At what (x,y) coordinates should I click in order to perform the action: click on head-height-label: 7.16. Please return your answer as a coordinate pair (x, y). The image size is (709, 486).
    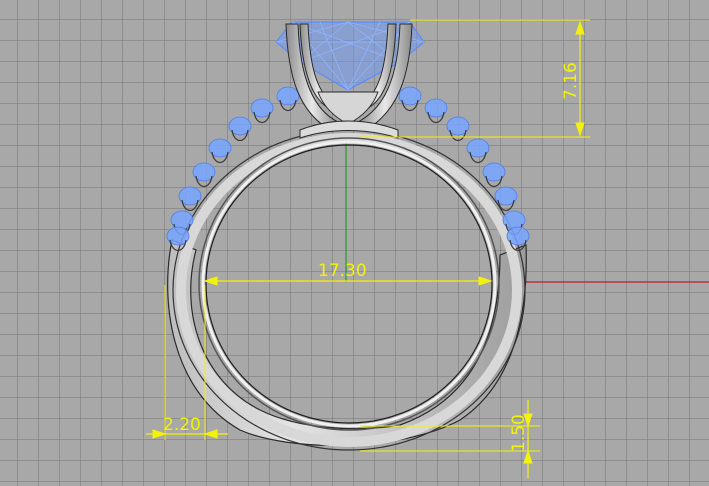
    Looking at the image, I should click on (571, 81).